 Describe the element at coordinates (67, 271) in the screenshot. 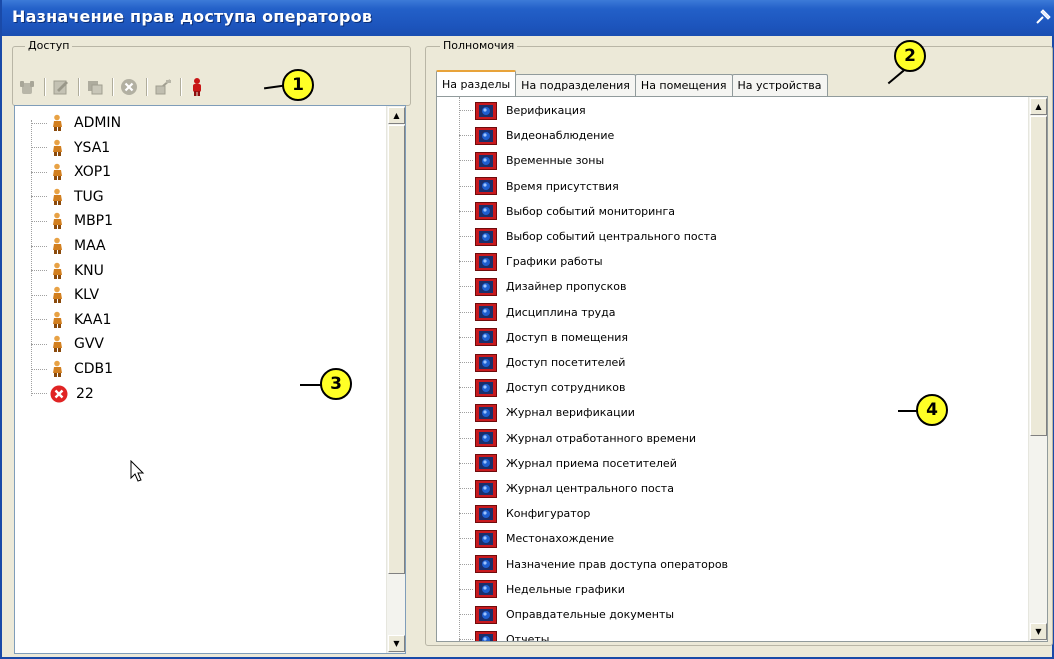

I see `operator-item: KNU` at that location.